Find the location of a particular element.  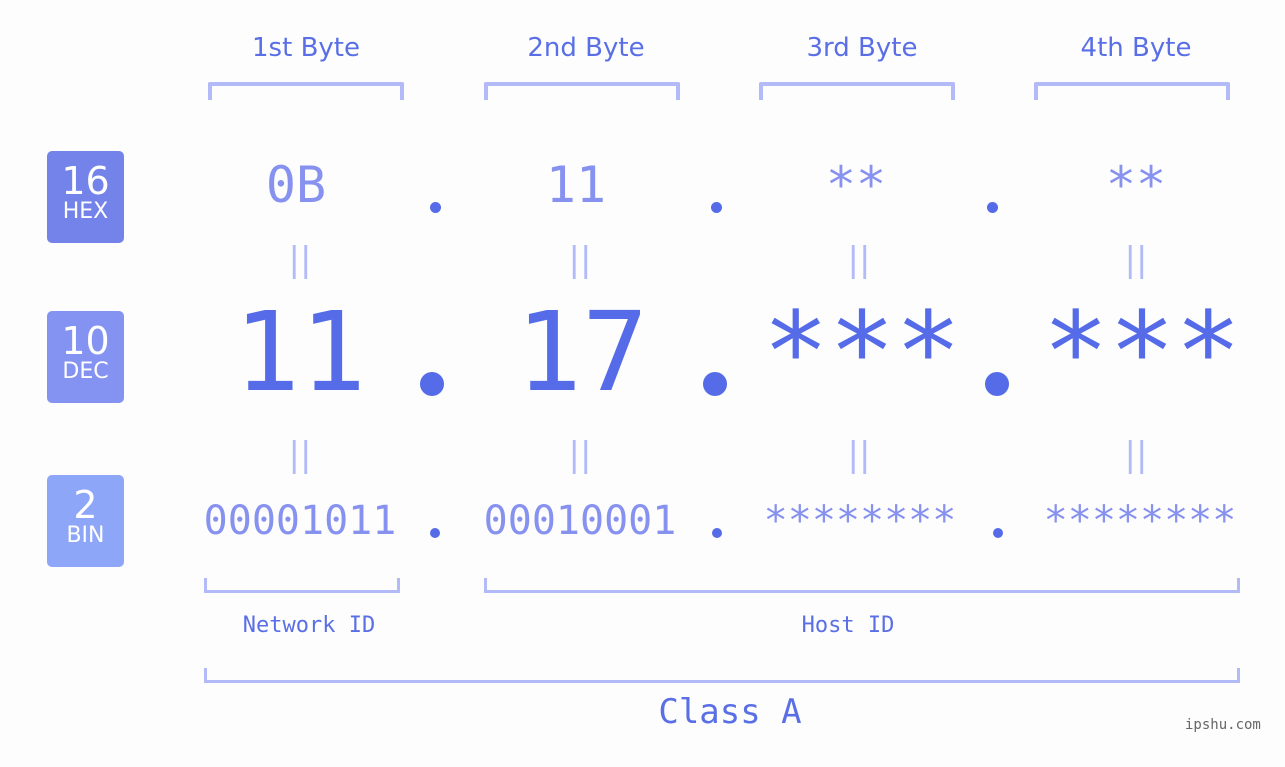

host-id-label: Host ID is located at coordinates (848, 625).